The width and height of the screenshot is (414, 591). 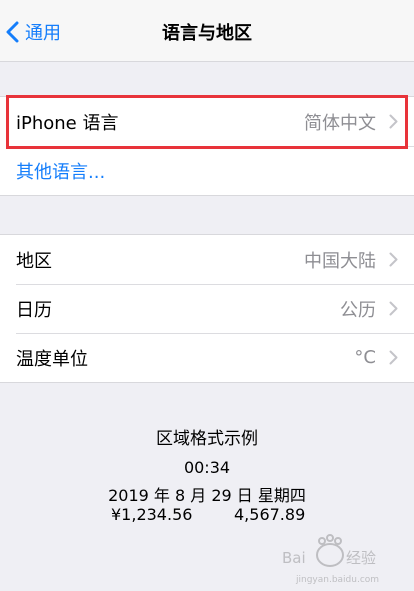 What do you see at coordinates (330, 559) in the screenshot?
I see `baidu-jingyan-watermark: Bai 经验 jingyan.baidu.com` at bounding box center [330, 559].